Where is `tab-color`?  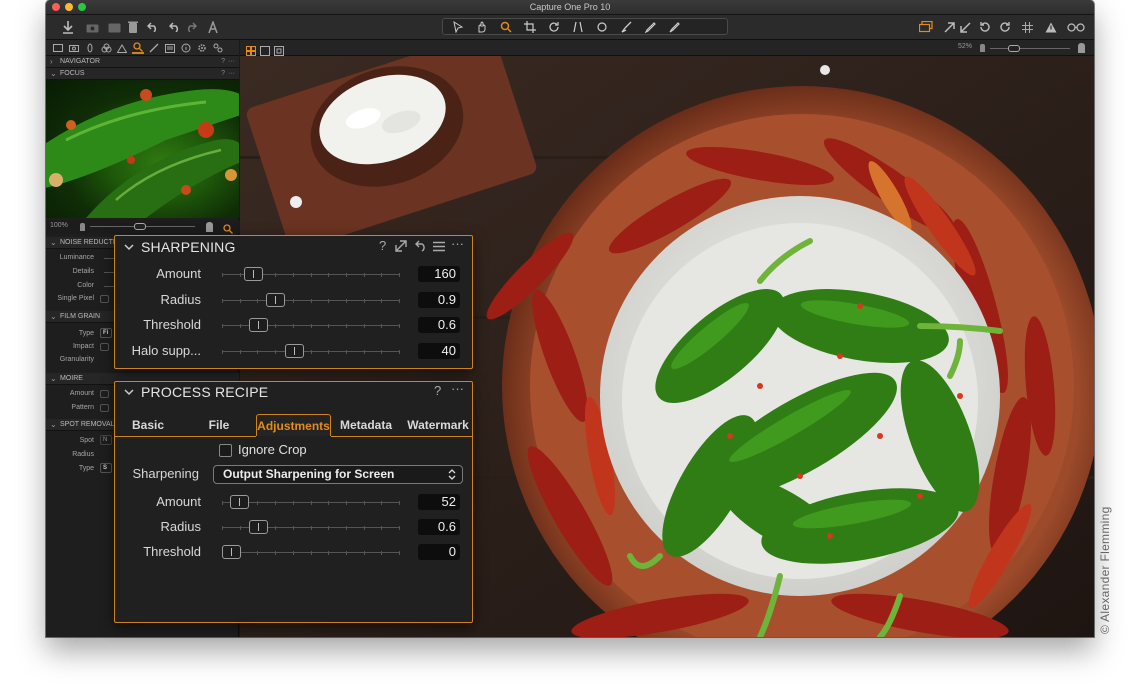
tab-color is located at coordinates (106, 48).